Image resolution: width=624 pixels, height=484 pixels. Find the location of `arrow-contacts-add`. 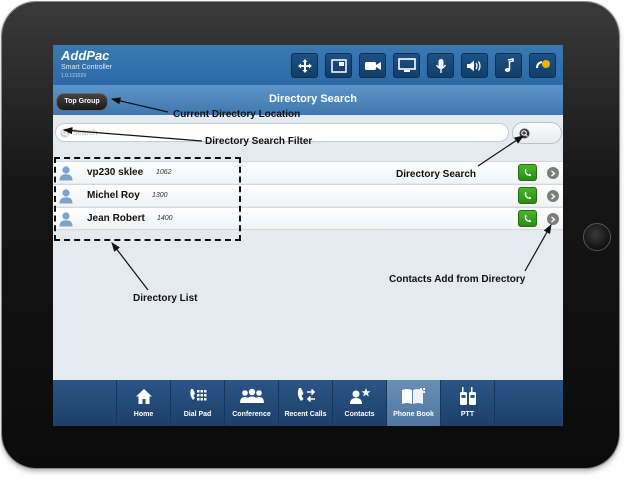

arrow-contacts-add is located at coordinates (538, 247).